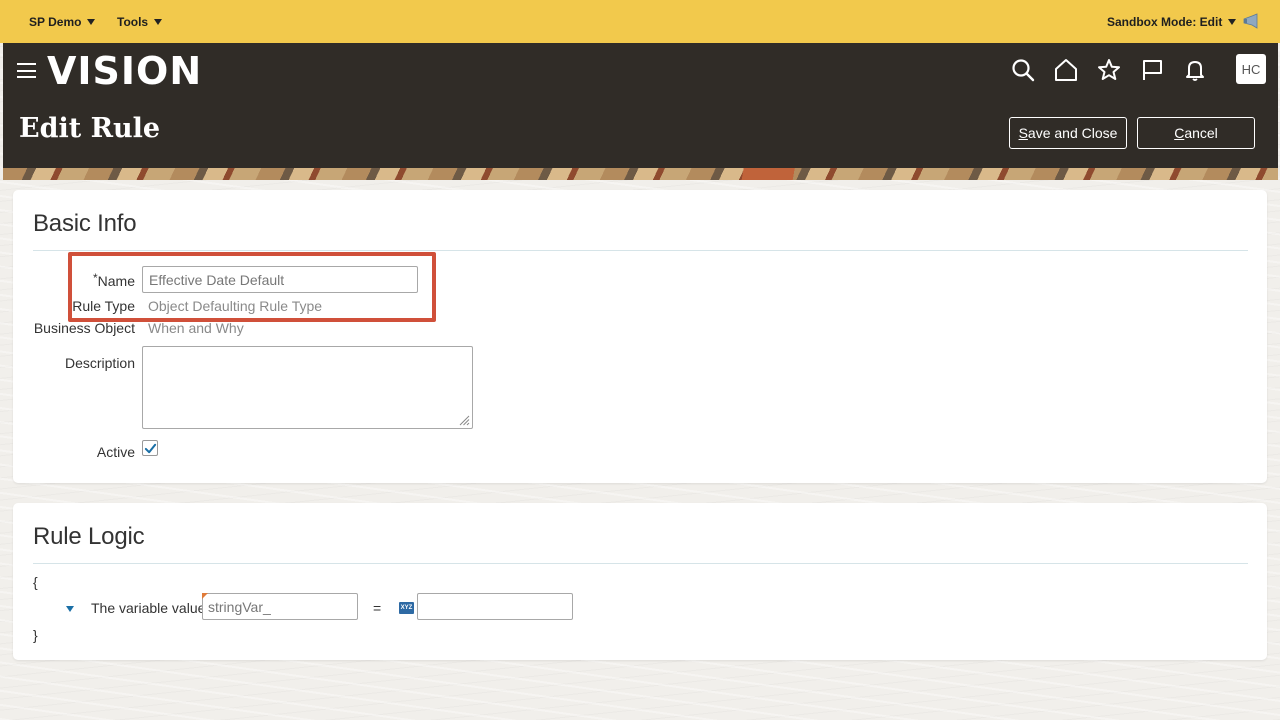 Image resolution: width=1280 pixels, height=720 pixels. I want to click on required-marker: *, so click(95, 278).